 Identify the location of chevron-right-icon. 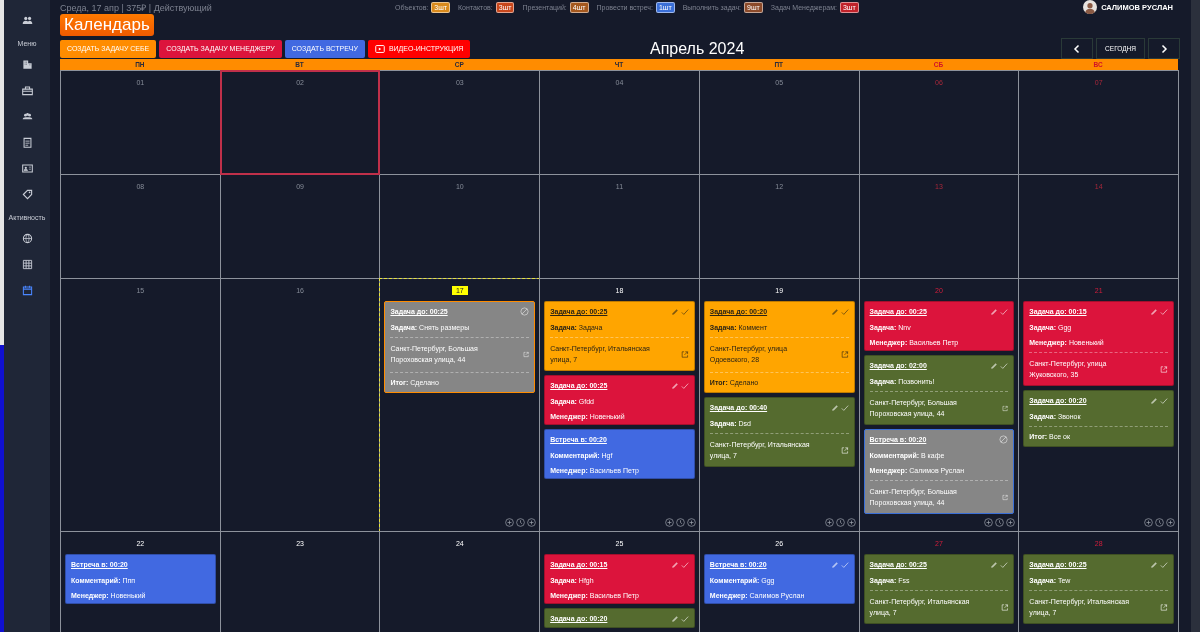
(1164, 48).